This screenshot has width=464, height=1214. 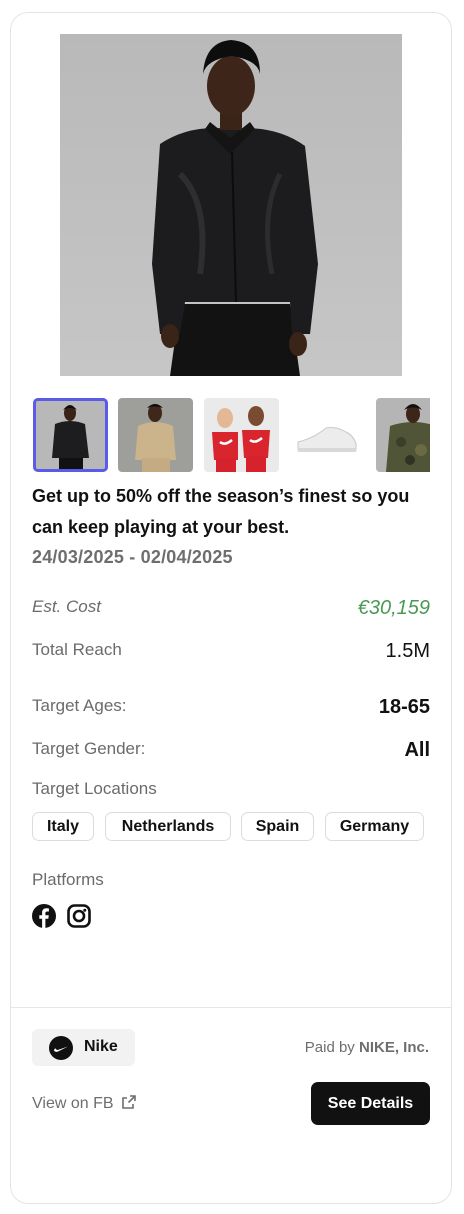 What do you see at coordinates (231, 612) in the screenshot?
I see `est-cost-row: Est. Cost €30,159` at bounding box center [231, 612].